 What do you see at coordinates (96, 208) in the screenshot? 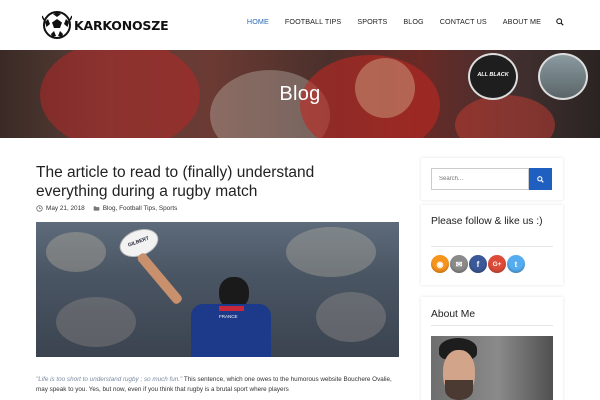
I see `folder-icon` at bounding box center [96, 208].